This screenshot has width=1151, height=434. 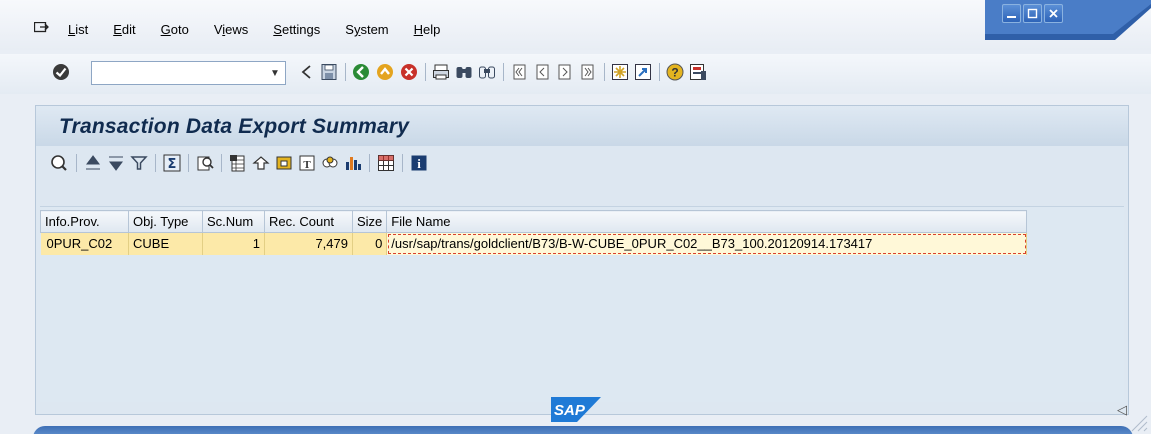 What do you see at coordinates (698, 72) in the screenshot?
I see `customize-layout-icon` at bounding box center [698, 72].